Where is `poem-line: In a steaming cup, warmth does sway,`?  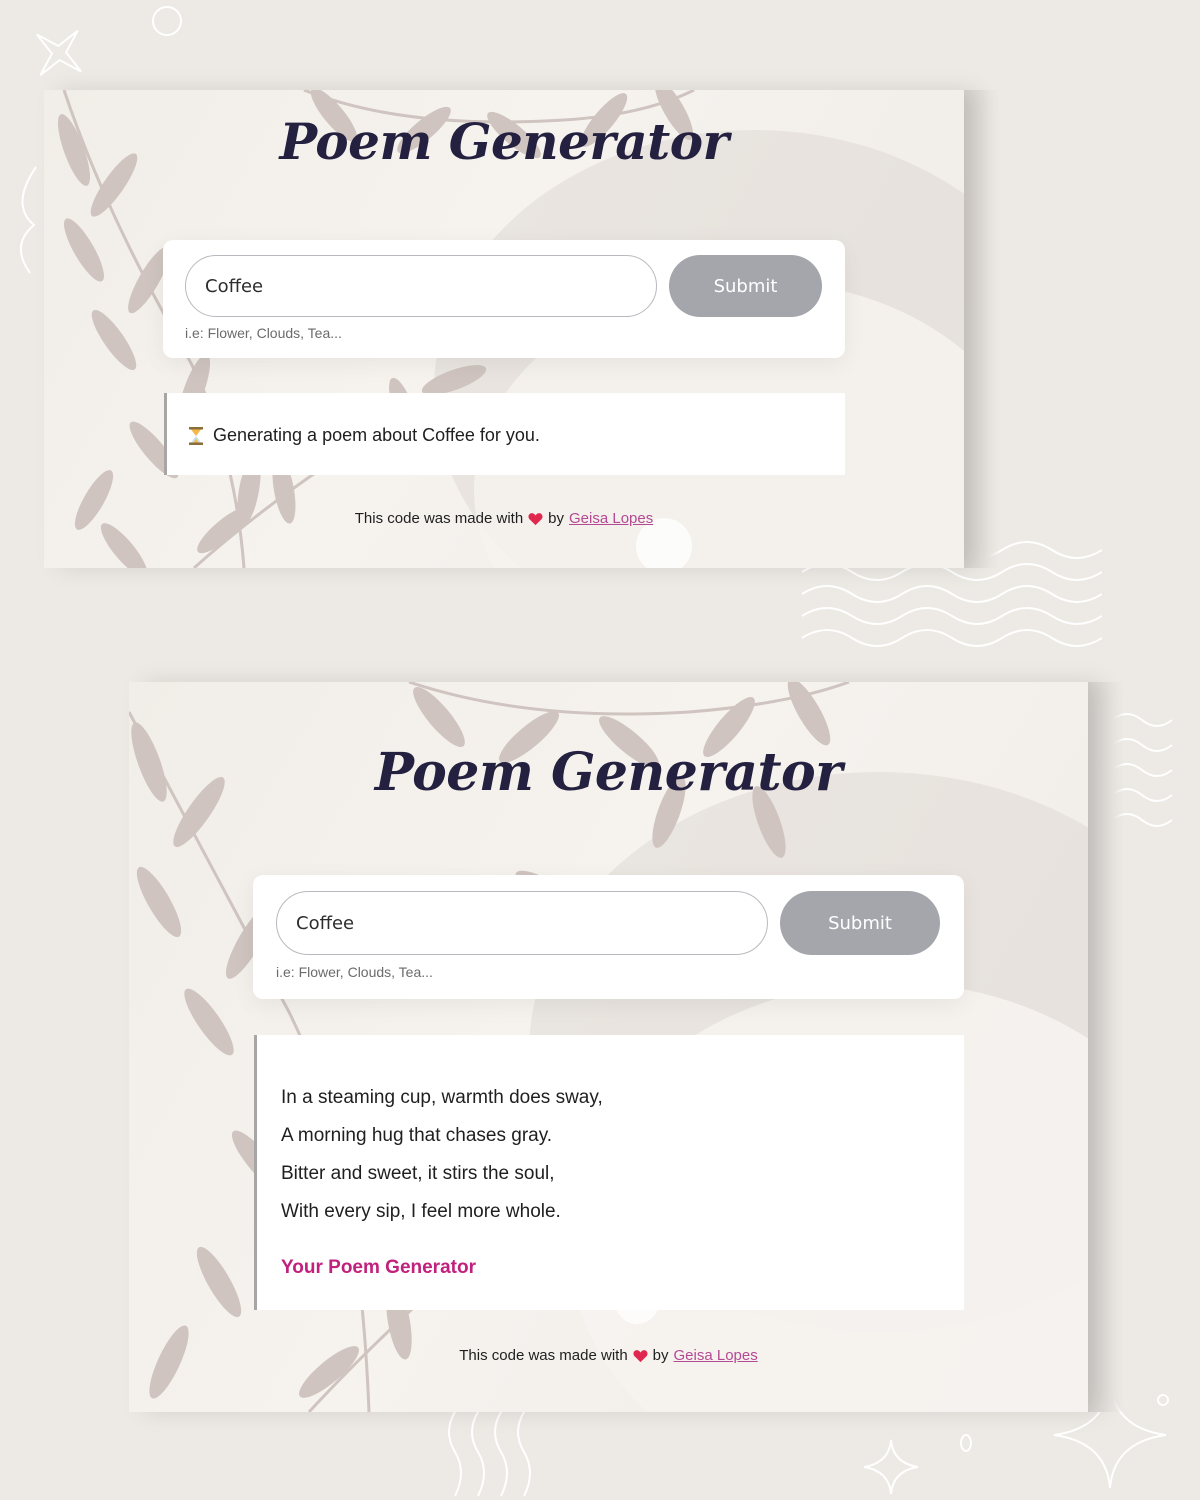
poem-line: In a steaming cup, warmth does sway, is located at coordinates (442, 1097).